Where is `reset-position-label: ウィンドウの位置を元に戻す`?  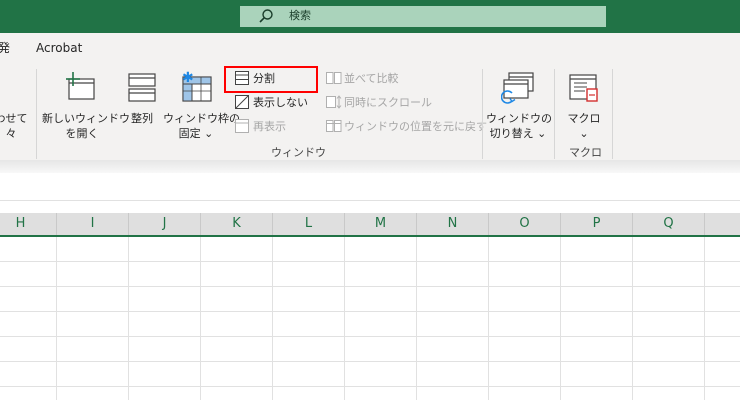 reset-position-label: ウィンドウの位置を元に戻す is located at coordinates (415, 126).